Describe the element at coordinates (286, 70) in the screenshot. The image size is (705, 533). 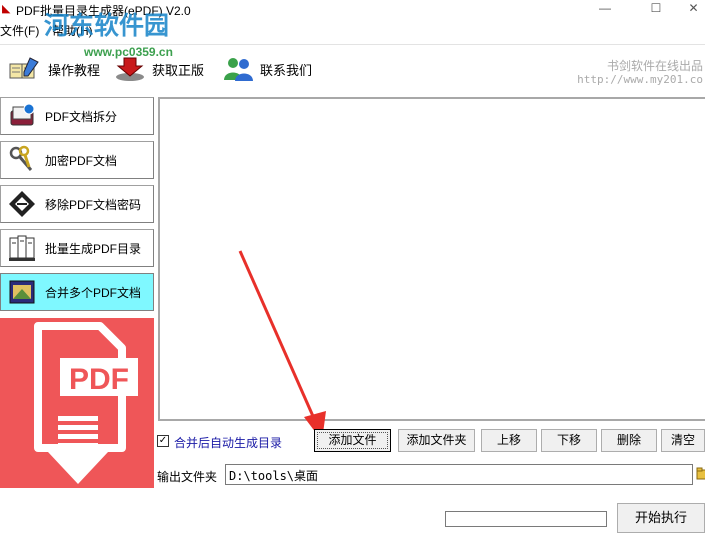
I see `contact-label: 联系我们` at that location.